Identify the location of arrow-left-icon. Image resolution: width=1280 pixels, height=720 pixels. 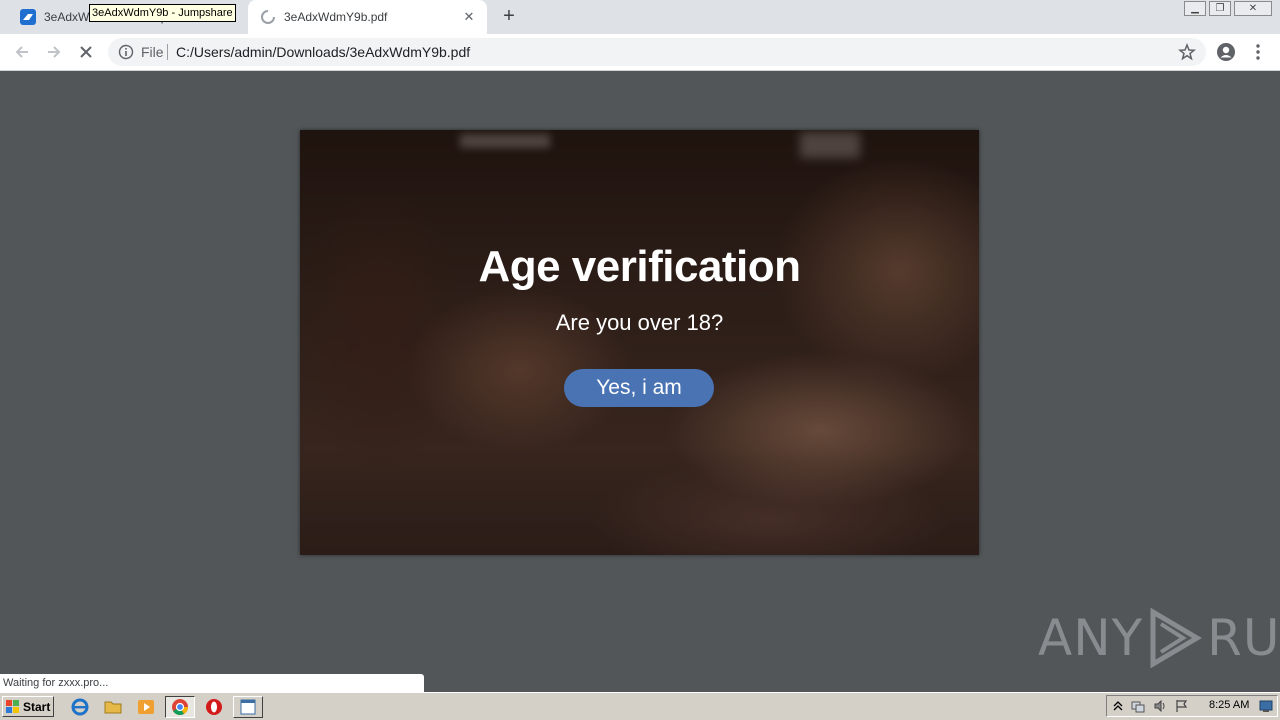
(21, 52).